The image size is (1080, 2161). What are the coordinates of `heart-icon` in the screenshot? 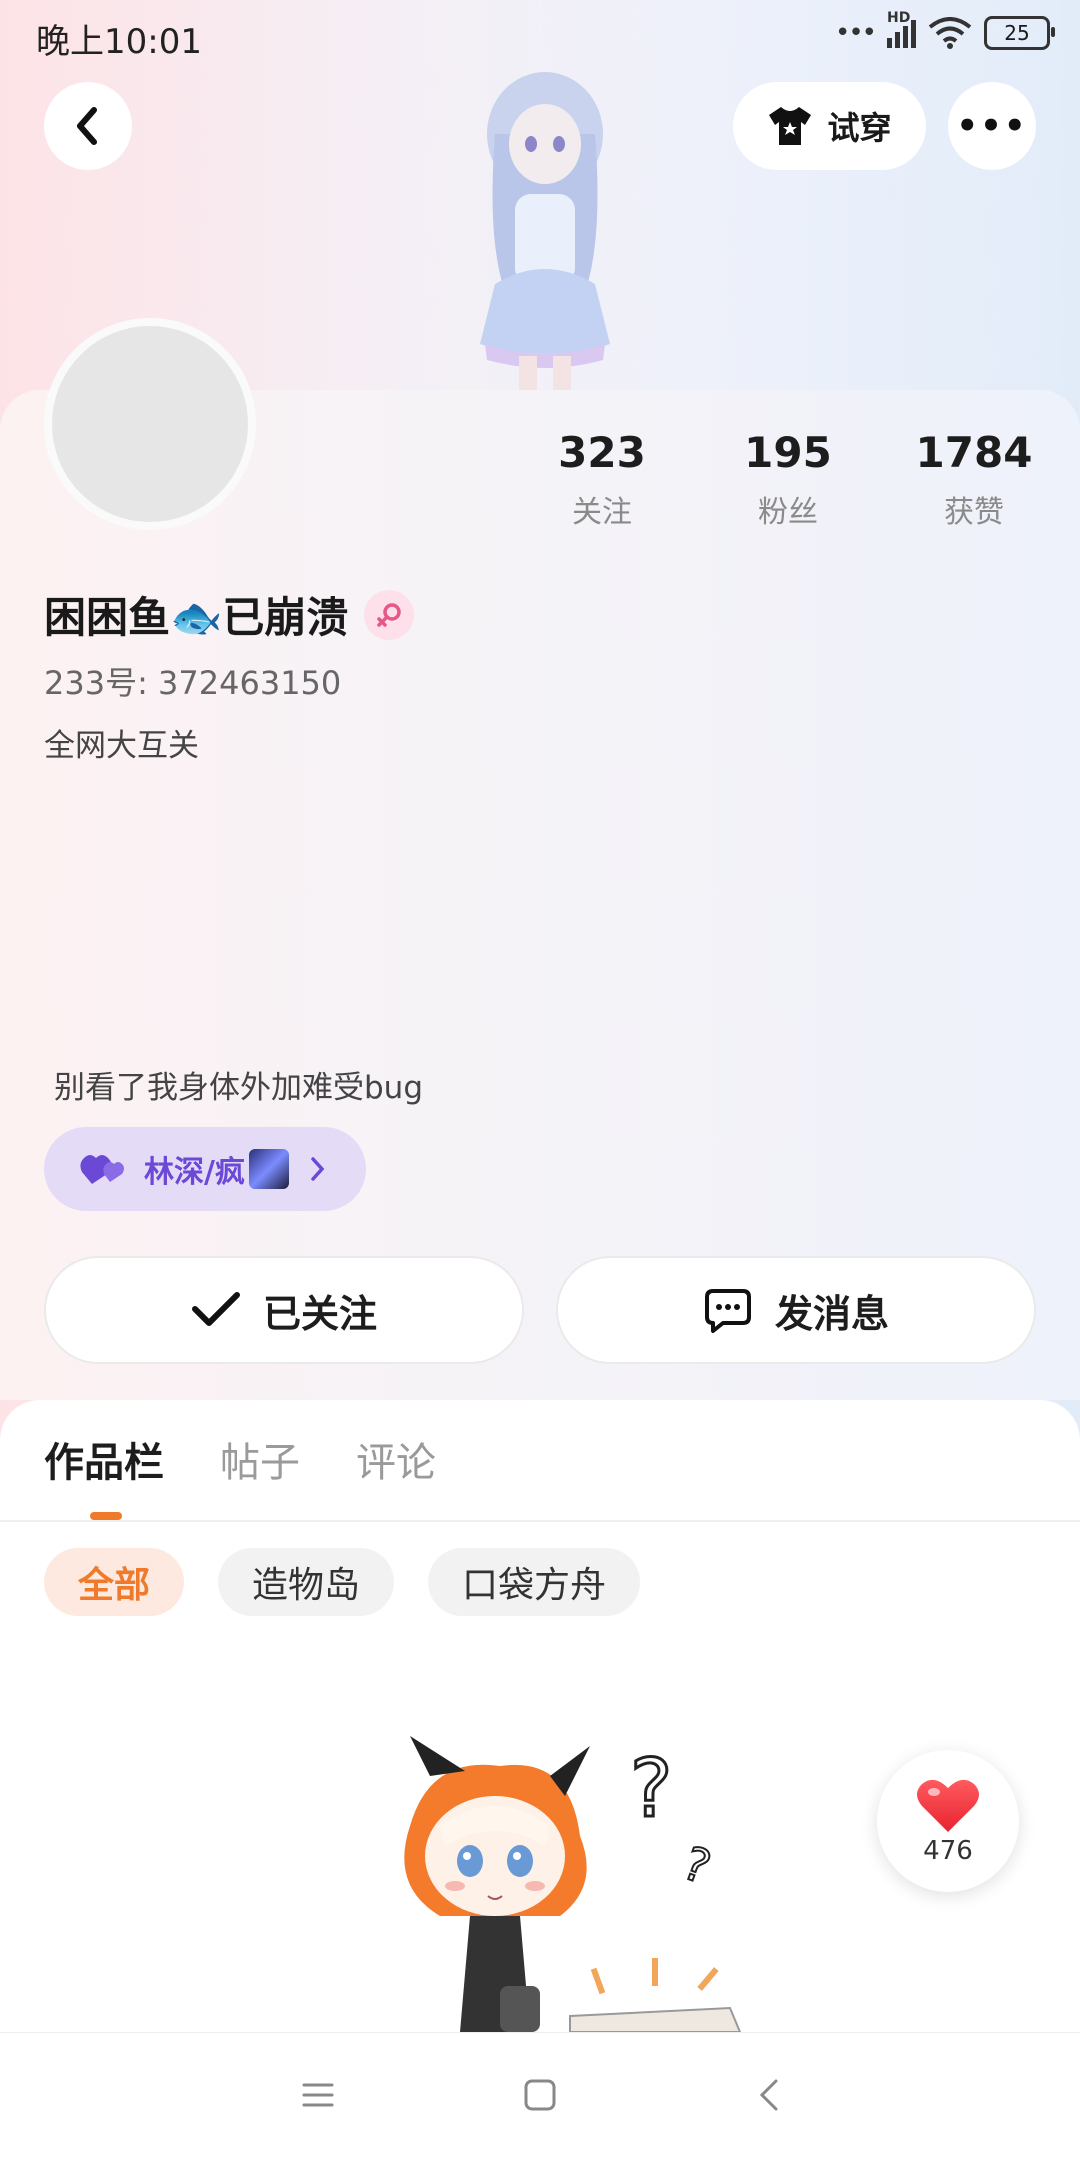 It's located at (948, 1805).